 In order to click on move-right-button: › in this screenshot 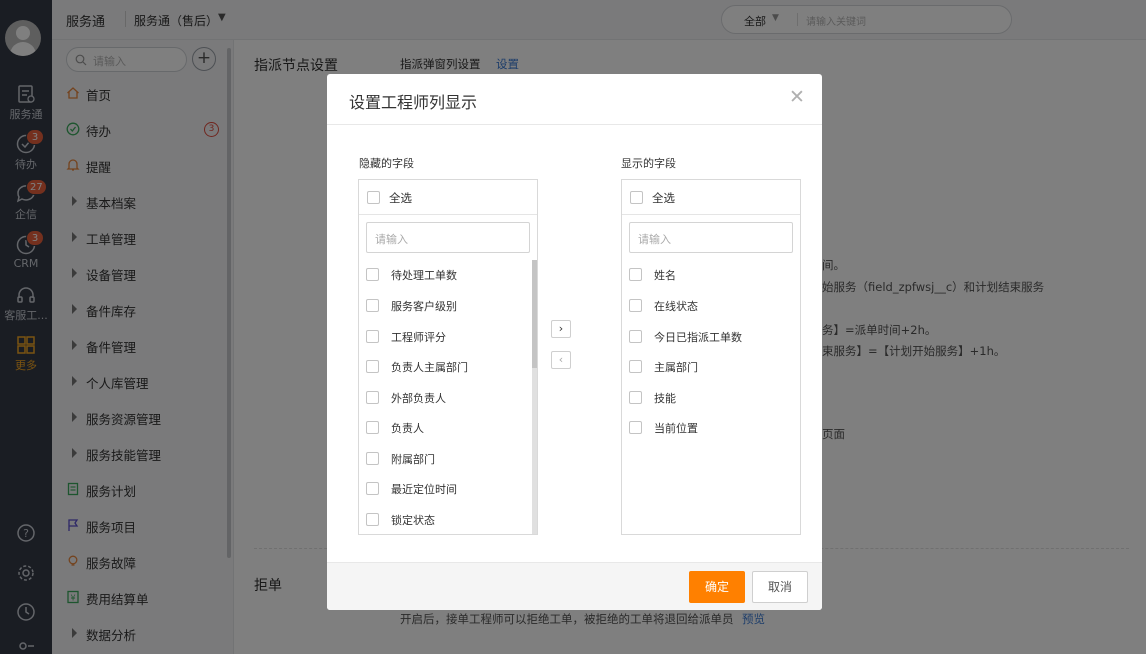, I will do `click(561, 329)`.